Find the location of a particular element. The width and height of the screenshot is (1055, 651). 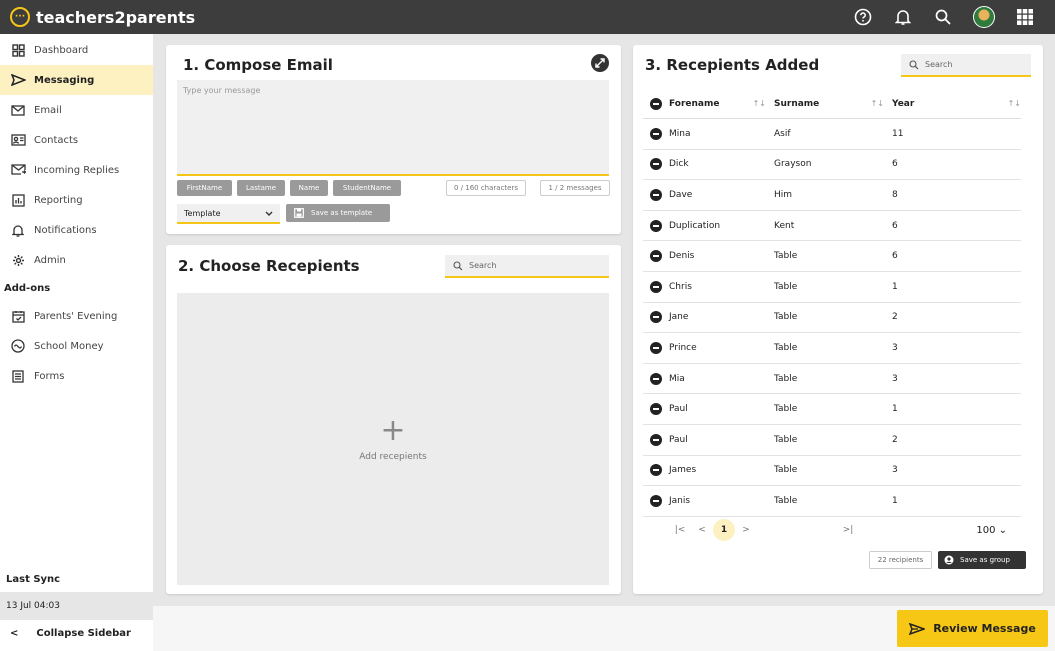

year-value: 6 is located at coordinates (895, 256).